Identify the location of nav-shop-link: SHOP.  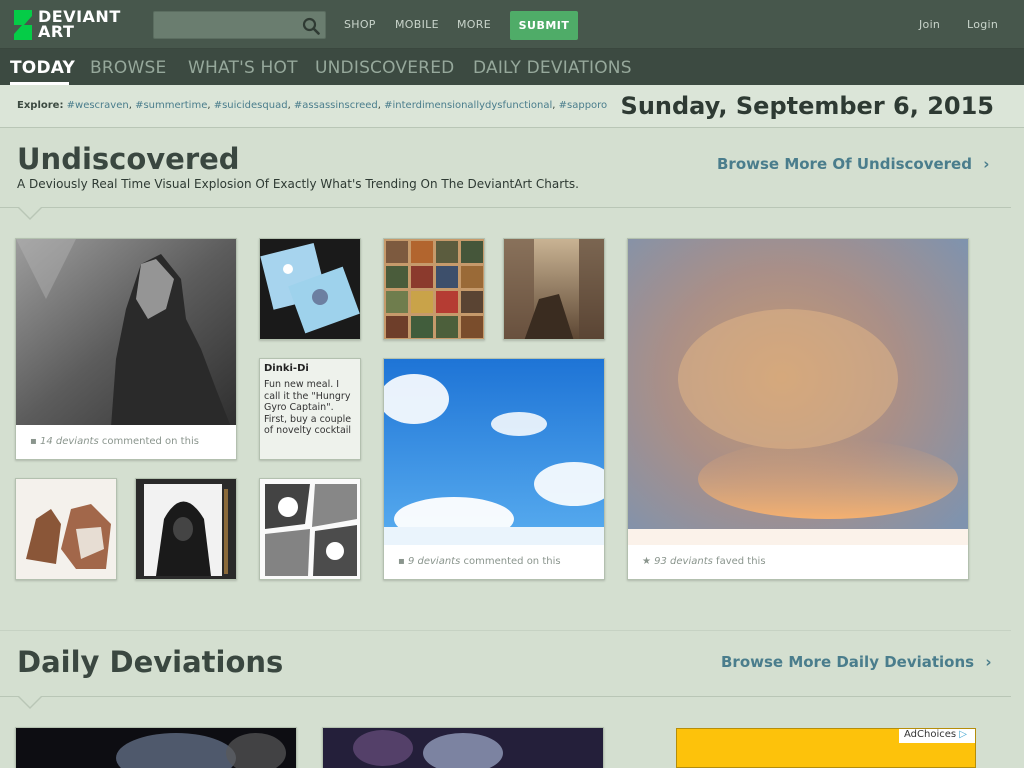
(360, 24).